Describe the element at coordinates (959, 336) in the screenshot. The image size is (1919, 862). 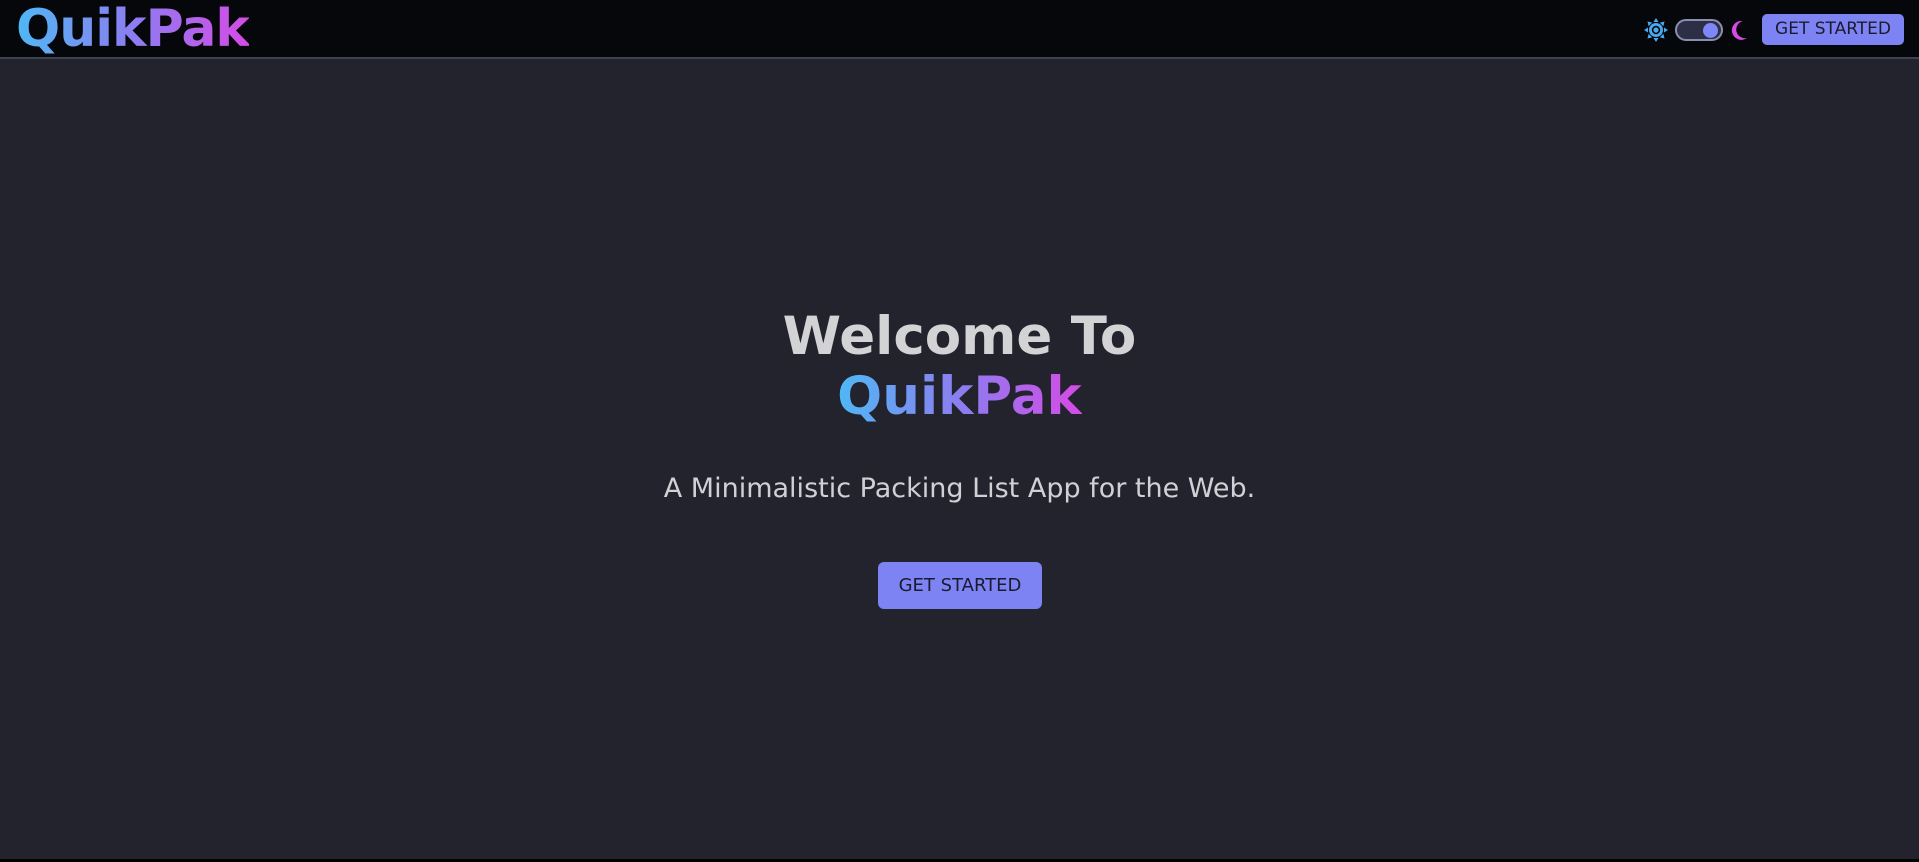
I see `hero-heading: Welcome To` at that location.